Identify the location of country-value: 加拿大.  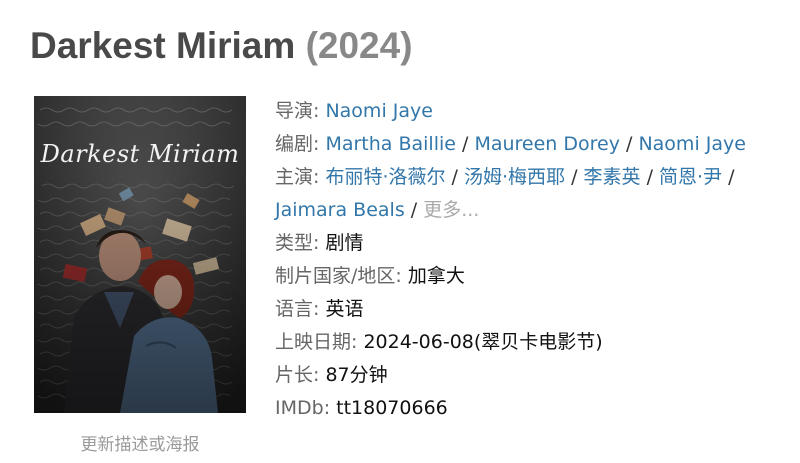
(436, 276).